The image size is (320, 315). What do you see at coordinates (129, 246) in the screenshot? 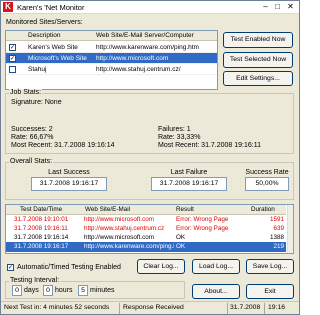
I see `log-site: http://www.karenware.com/ping.htm` at bounding box center [129, 246].